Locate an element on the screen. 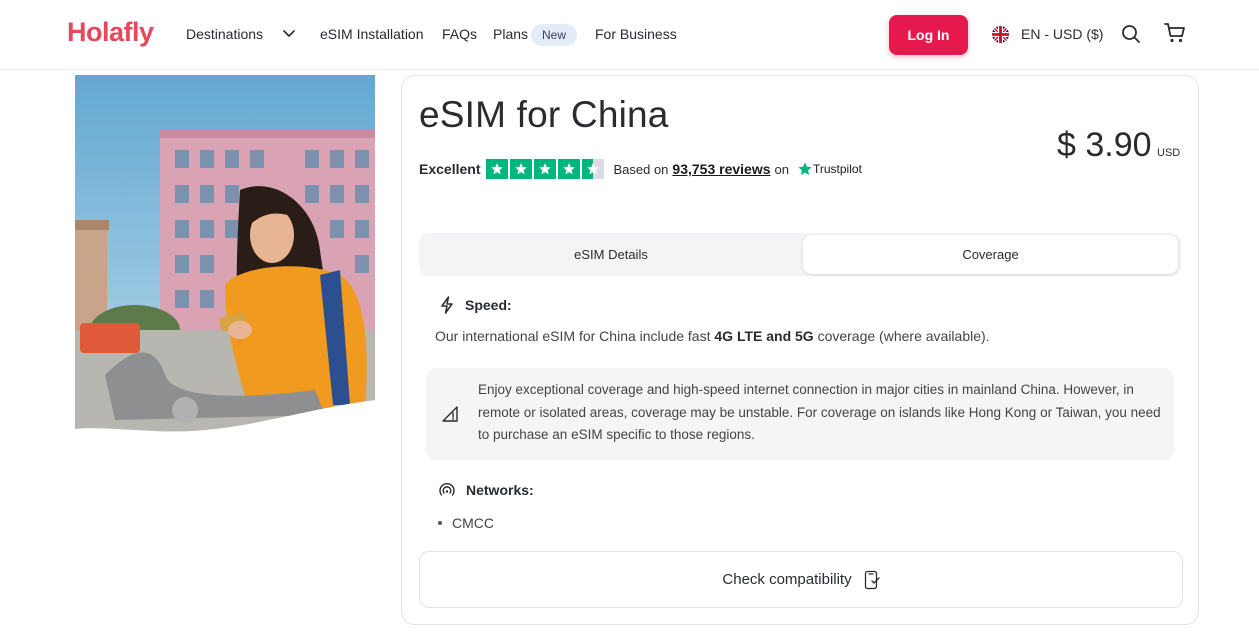 This screenshot has width=1259, height=632. search-icon is located at coordinates (1131, 34).